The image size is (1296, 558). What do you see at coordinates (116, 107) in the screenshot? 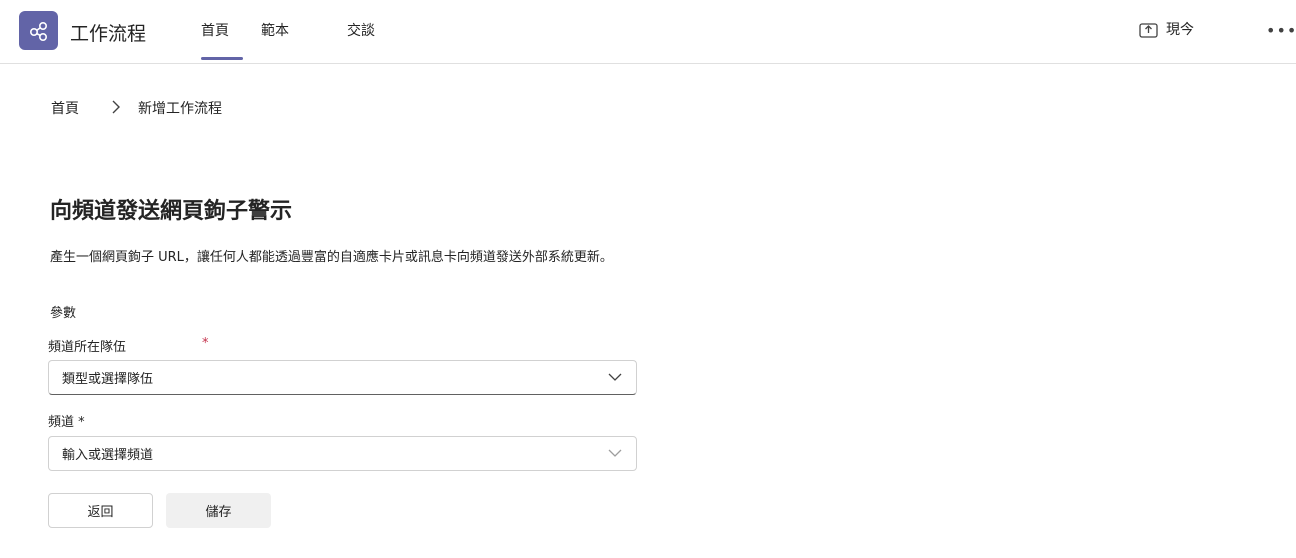
I see `chevron-right-icon` at bounding box center [116, 107].